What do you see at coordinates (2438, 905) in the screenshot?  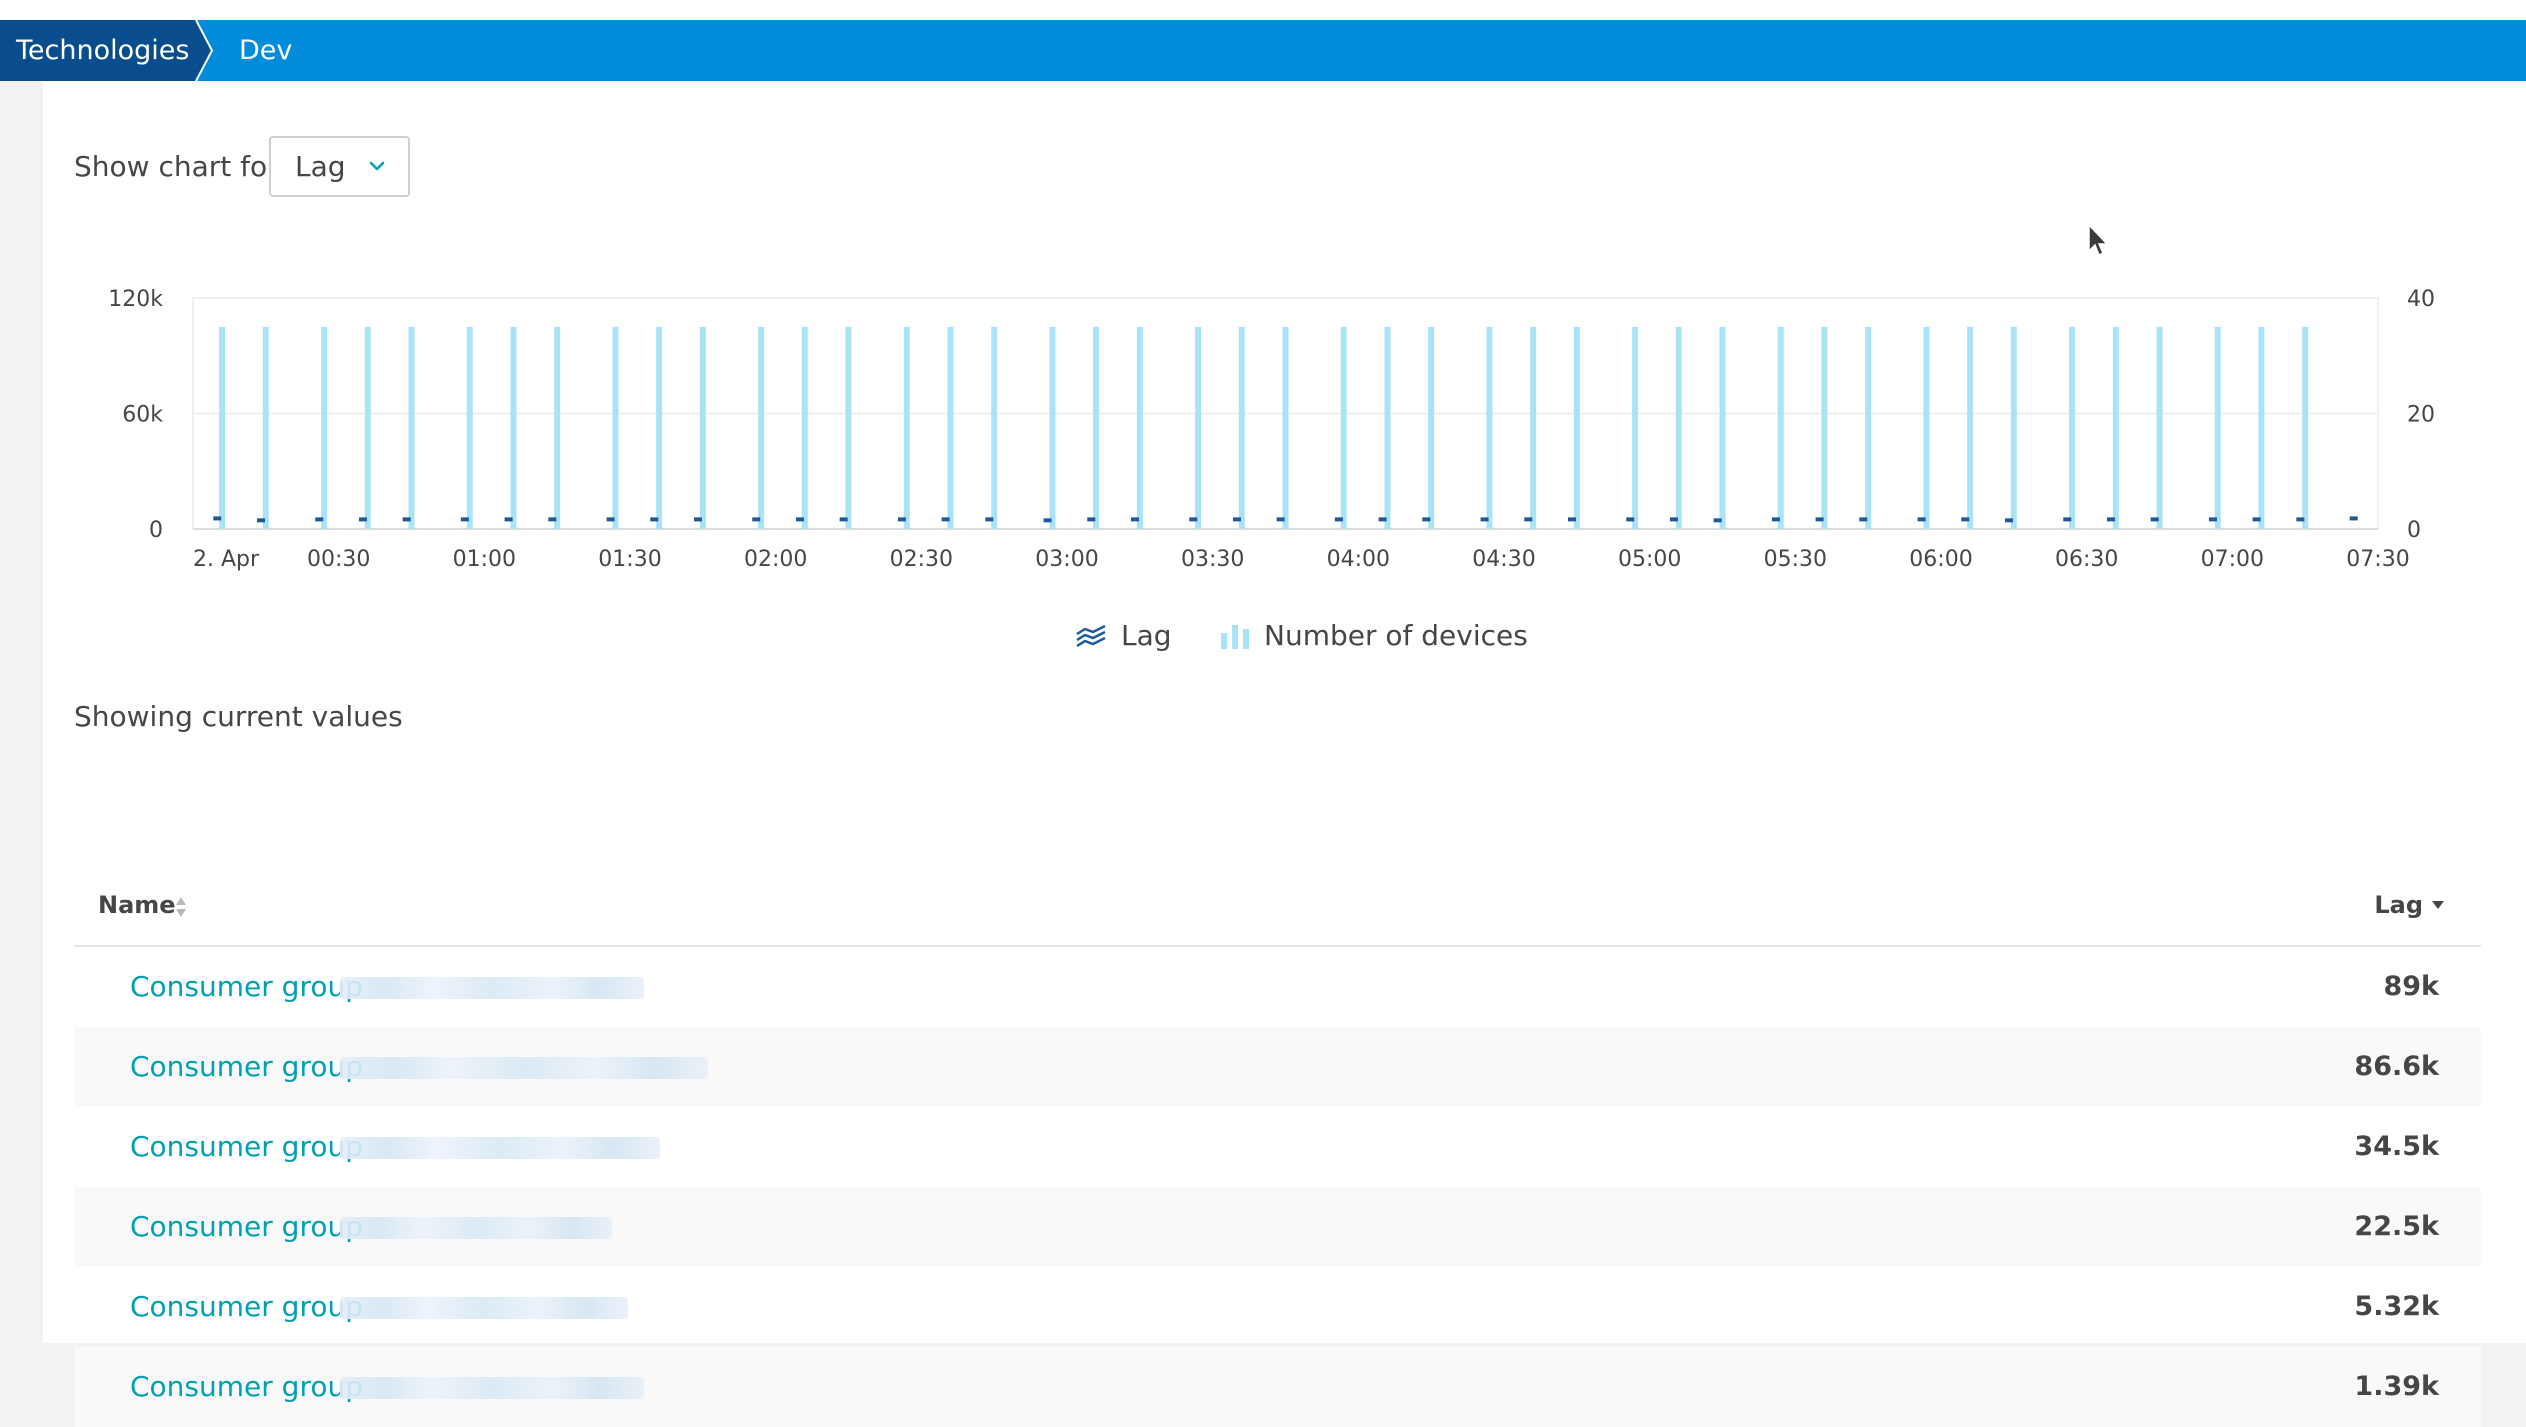 I see `sort-descending-icon` at bounding box center [2438, 905].